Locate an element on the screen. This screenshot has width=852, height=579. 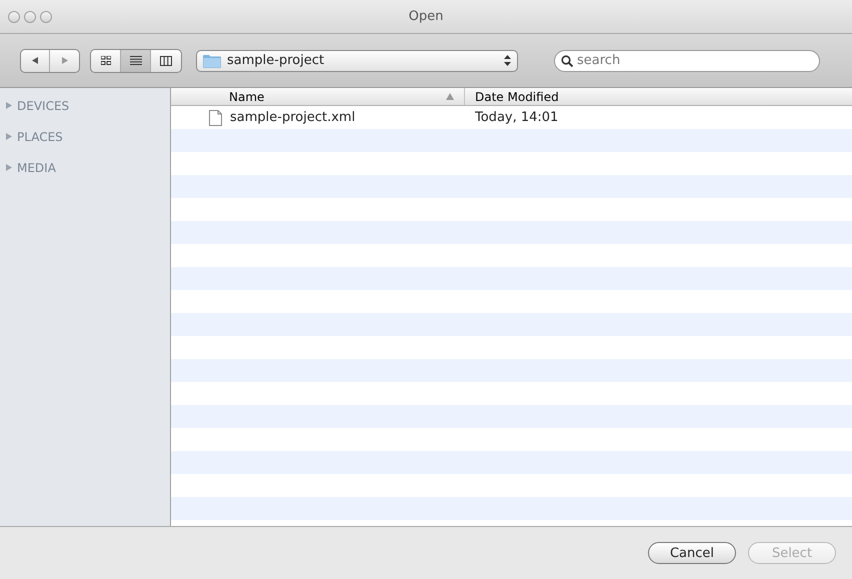
search-icon is located at coordinates (567, 60).